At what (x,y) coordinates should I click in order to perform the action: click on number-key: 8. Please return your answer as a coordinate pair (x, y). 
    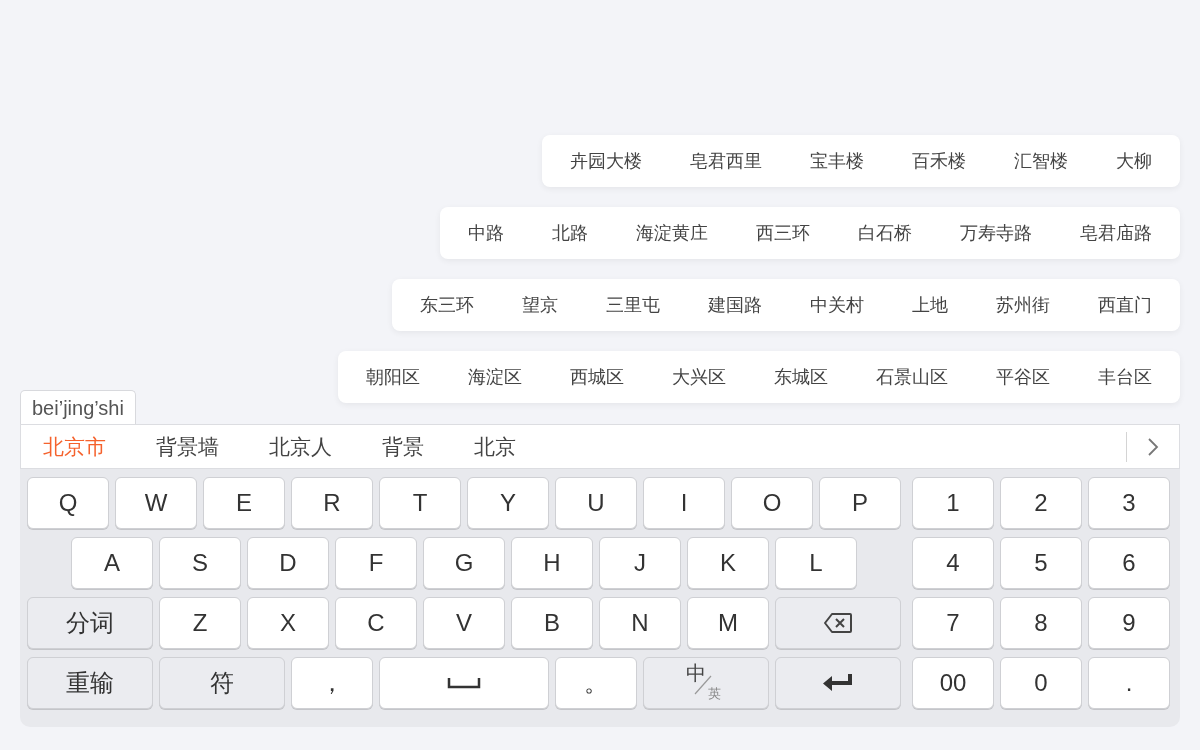
    Looking at the image, I should click on (1041, 623).